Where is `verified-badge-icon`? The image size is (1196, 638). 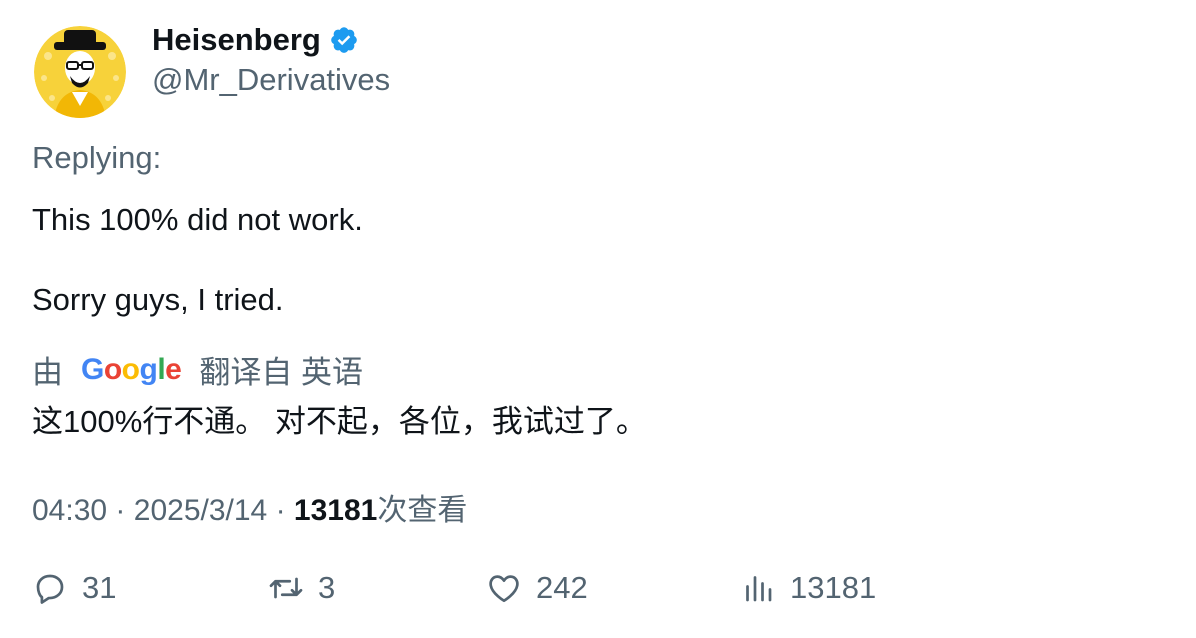 verified-badge-icon is located at coordinates (344, 40).